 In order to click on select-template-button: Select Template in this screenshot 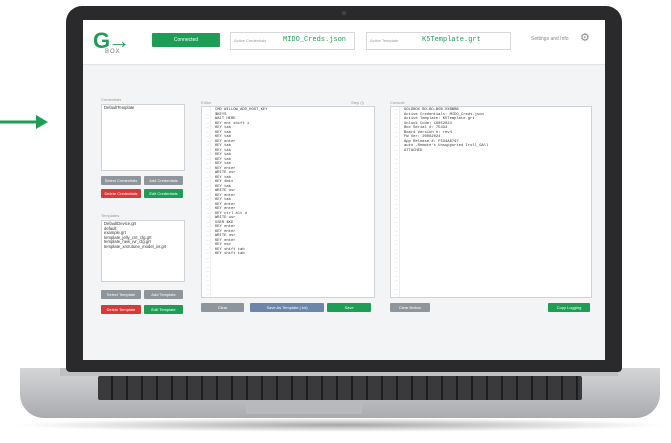, I will do `click(121, 294)`.